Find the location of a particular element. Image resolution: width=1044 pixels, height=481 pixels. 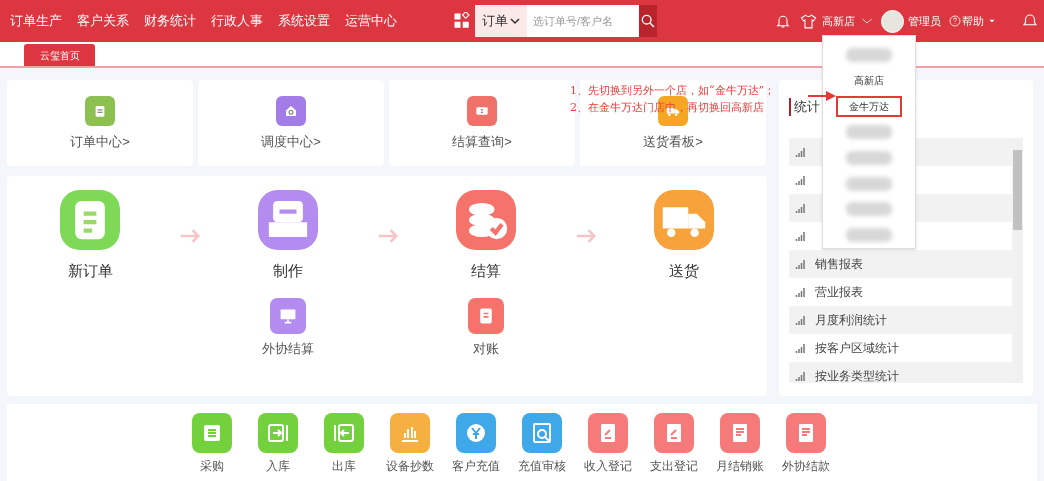

quick-link: 送货看板> is located at coordinates (673, 142).